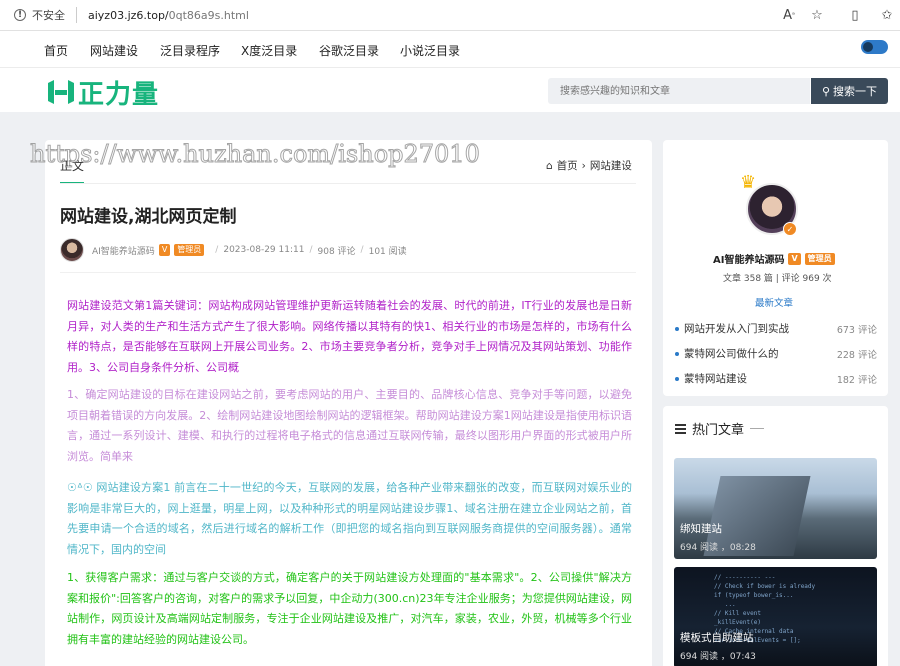 The width and height of the screenshot is (900, 666). Describe the element at coordinates (48, 15) in the screenshot. I see `security-label: 不安全` at that location.